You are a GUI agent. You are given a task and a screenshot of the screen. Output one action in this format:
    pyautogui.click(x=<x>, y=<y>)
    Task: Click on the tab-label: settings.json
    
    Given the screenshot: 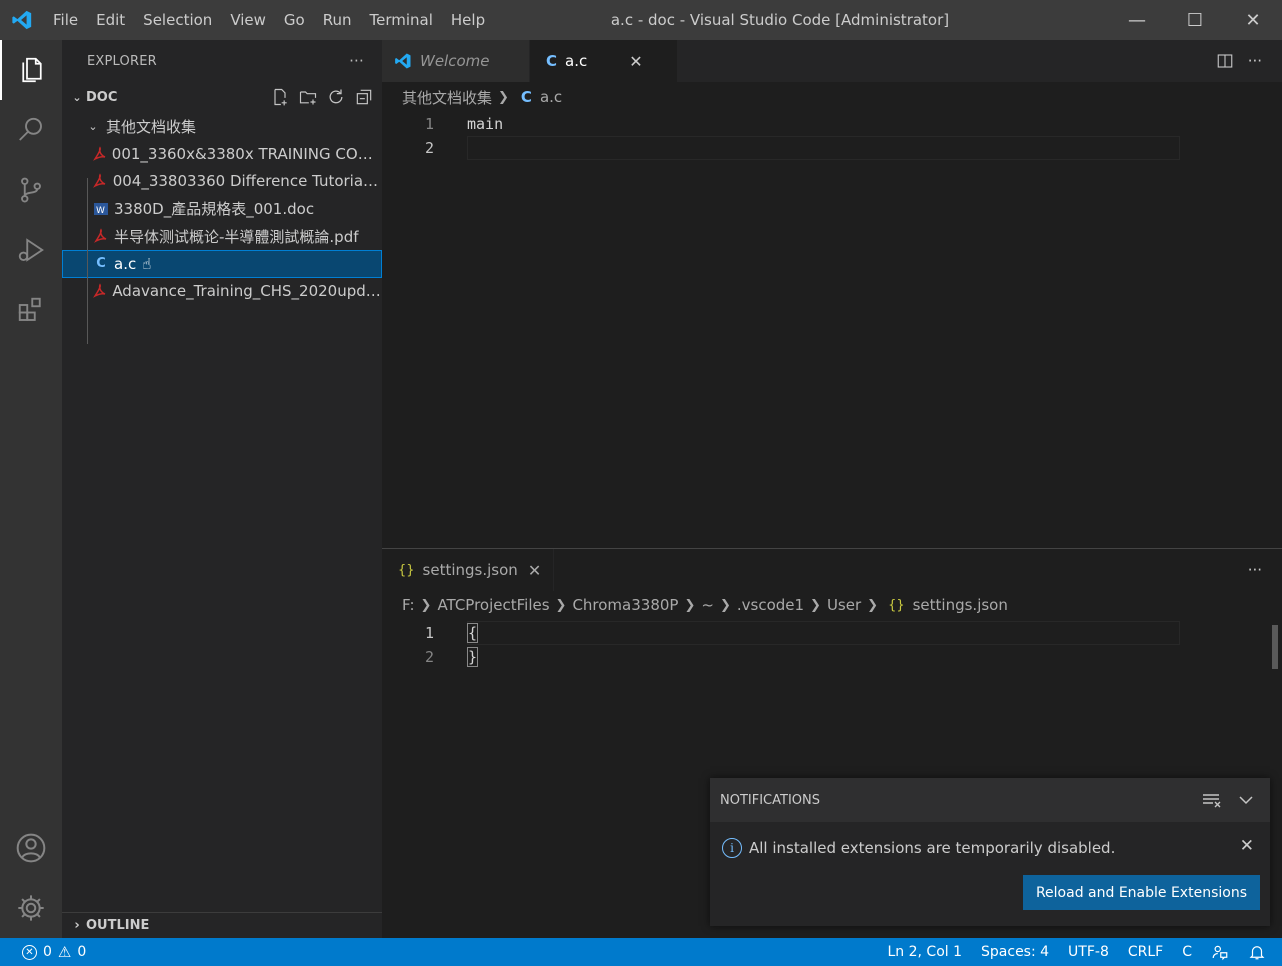 What is the action you would take?
    pyautogui.click(x=470, y=570)
    